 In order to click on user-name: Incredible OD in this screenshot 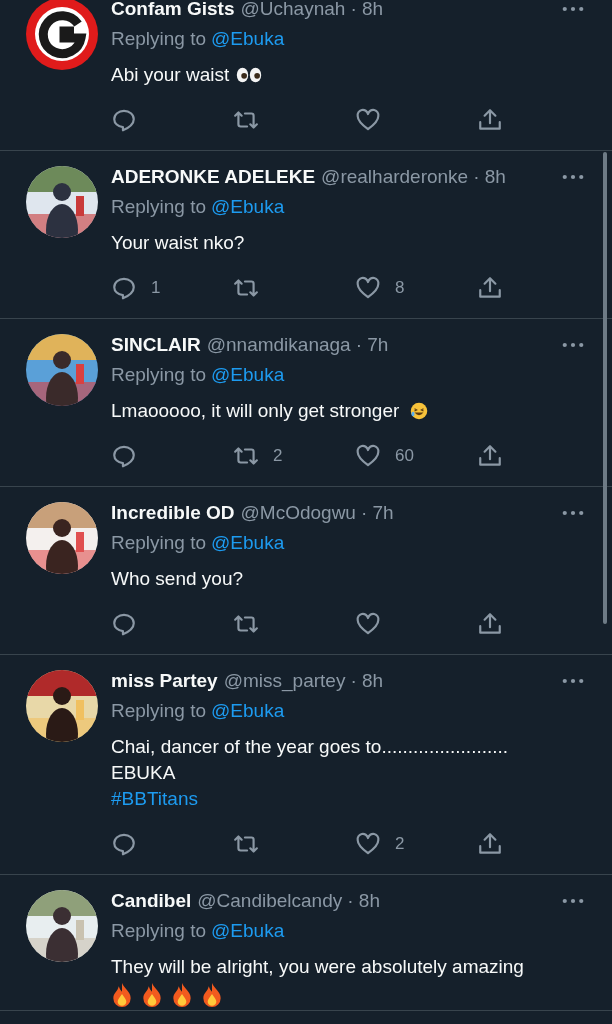, I will do `click(173, 513)`.